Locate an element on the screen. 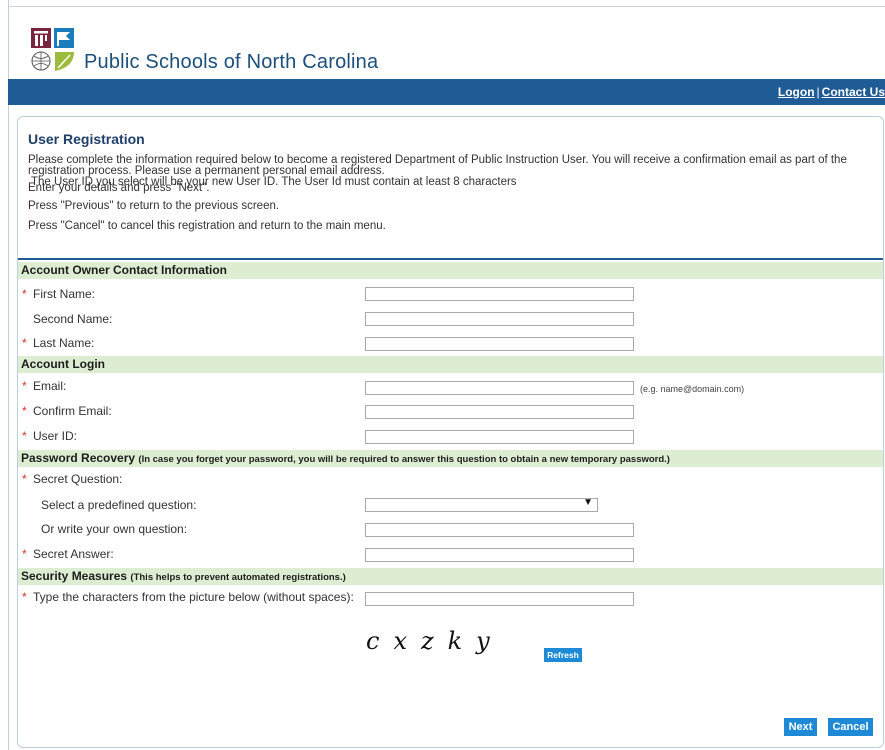  logon-link: Logon is located at coordinates (796, 92).